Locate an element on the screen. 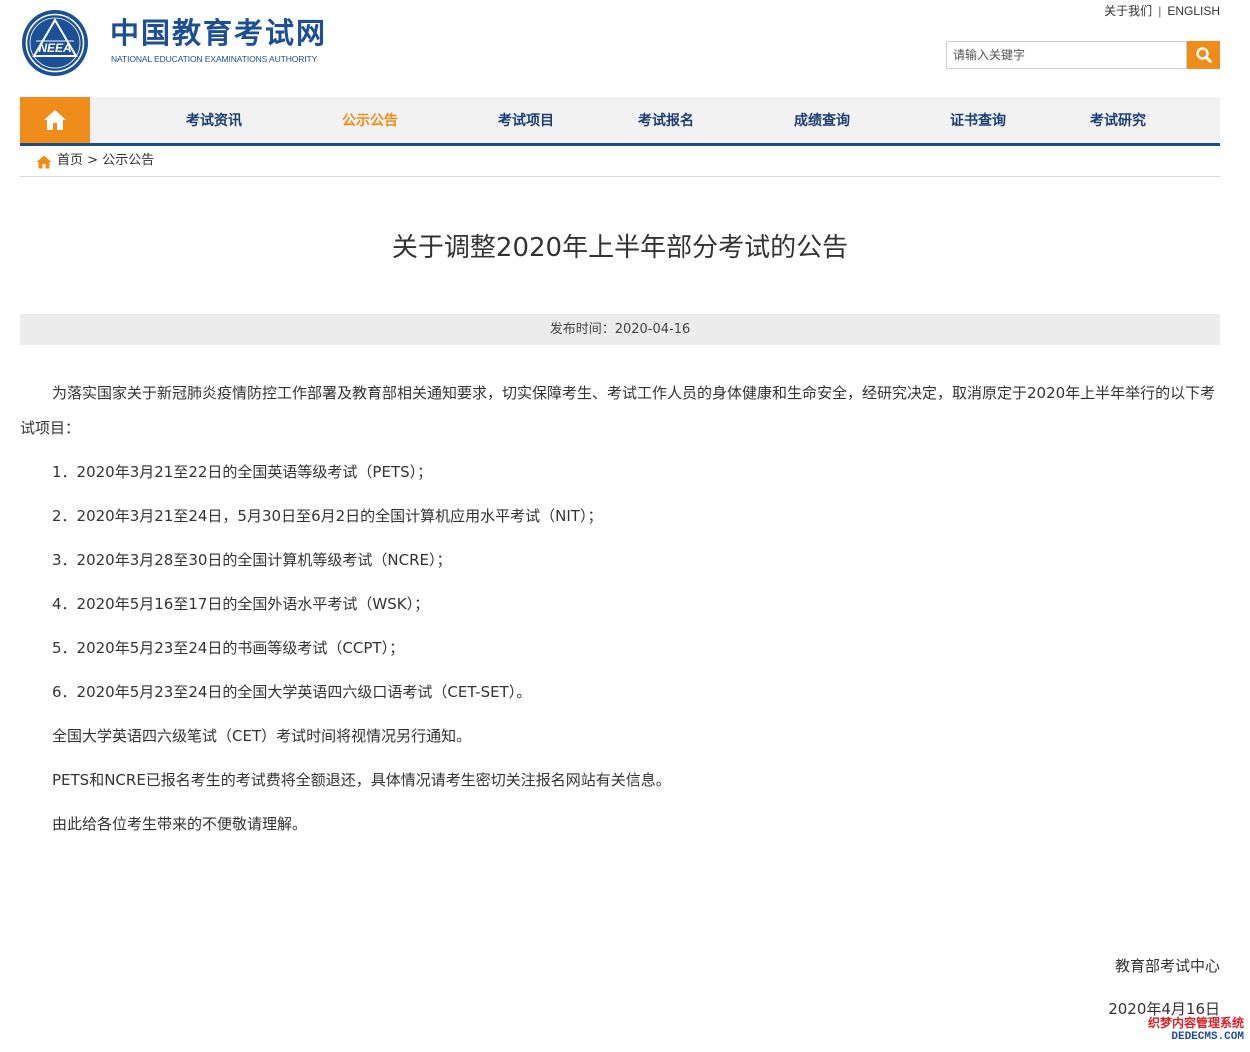 The height and width of the screenshot is (1052, 1250). nav-item-exam-news: 考试资讯 is located at coordinates (214, 120).